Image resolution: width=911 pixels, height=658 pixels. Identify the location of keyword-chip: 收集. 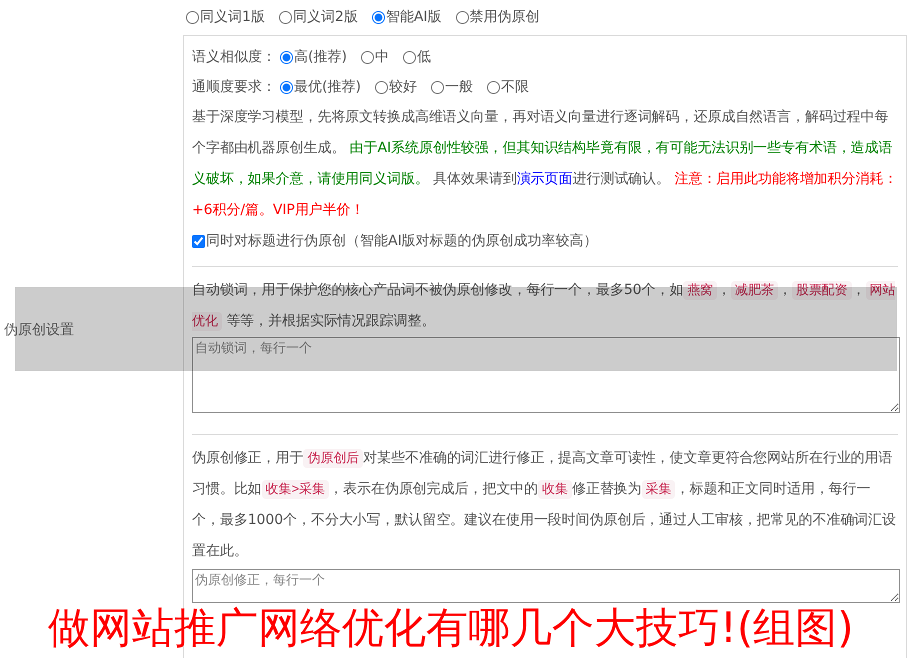
(555, 489).